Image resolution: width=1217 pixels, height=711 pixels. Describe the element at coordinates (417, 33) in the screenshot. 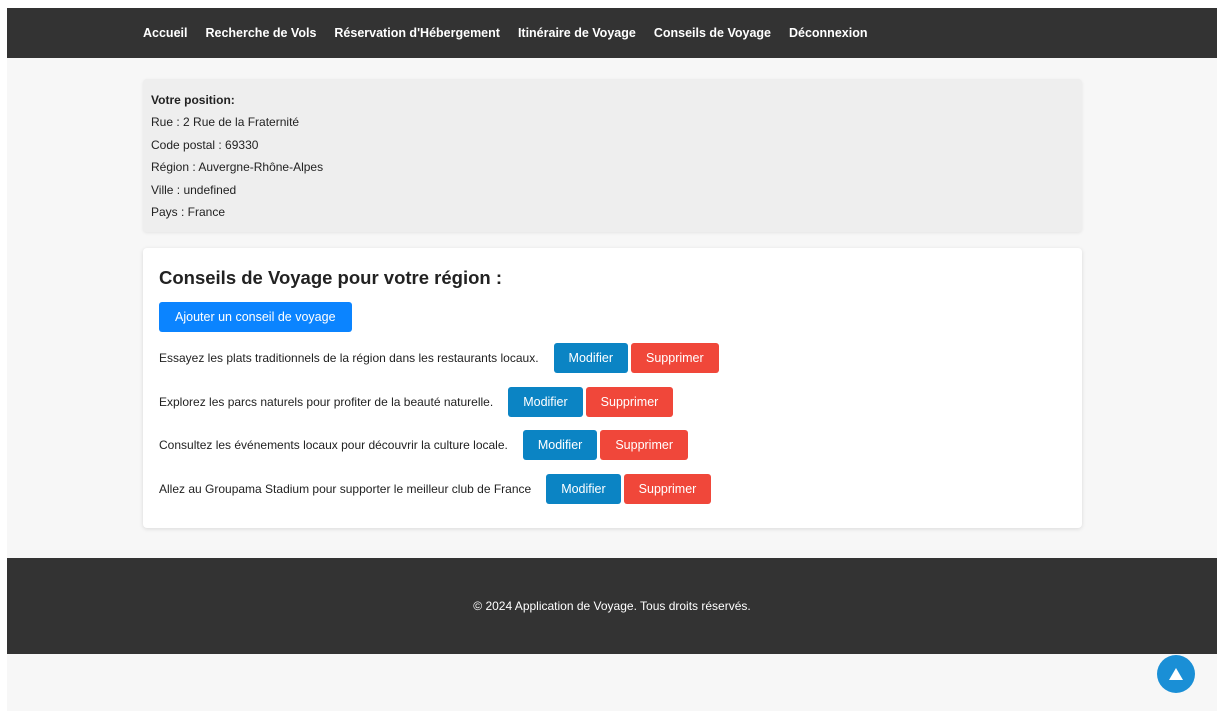

I see `nav-link-reservation-hebergement: Réservation d'Hébergement` at that location.